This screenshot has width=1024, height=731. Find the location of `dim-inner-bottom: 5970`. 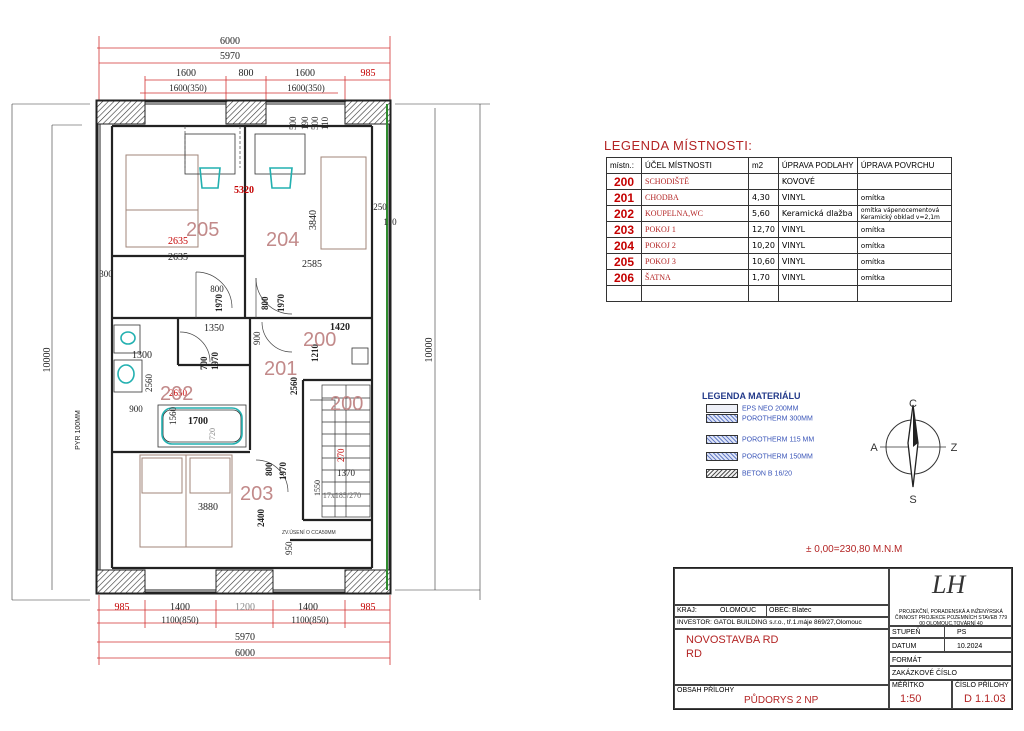

dim-inner-bottom: 5970 is located at coordinates (245, 637).